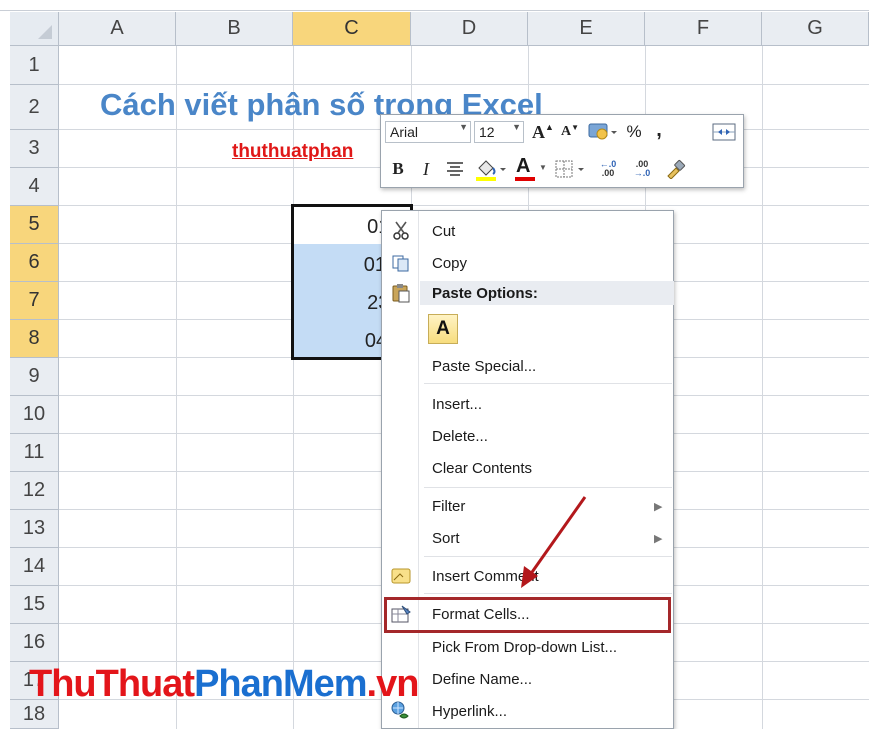  What do you see at coordinates (485, 293) in the screenshot?
I see `paste-options-label: Paste Options:` at bounding box center [485, 293].